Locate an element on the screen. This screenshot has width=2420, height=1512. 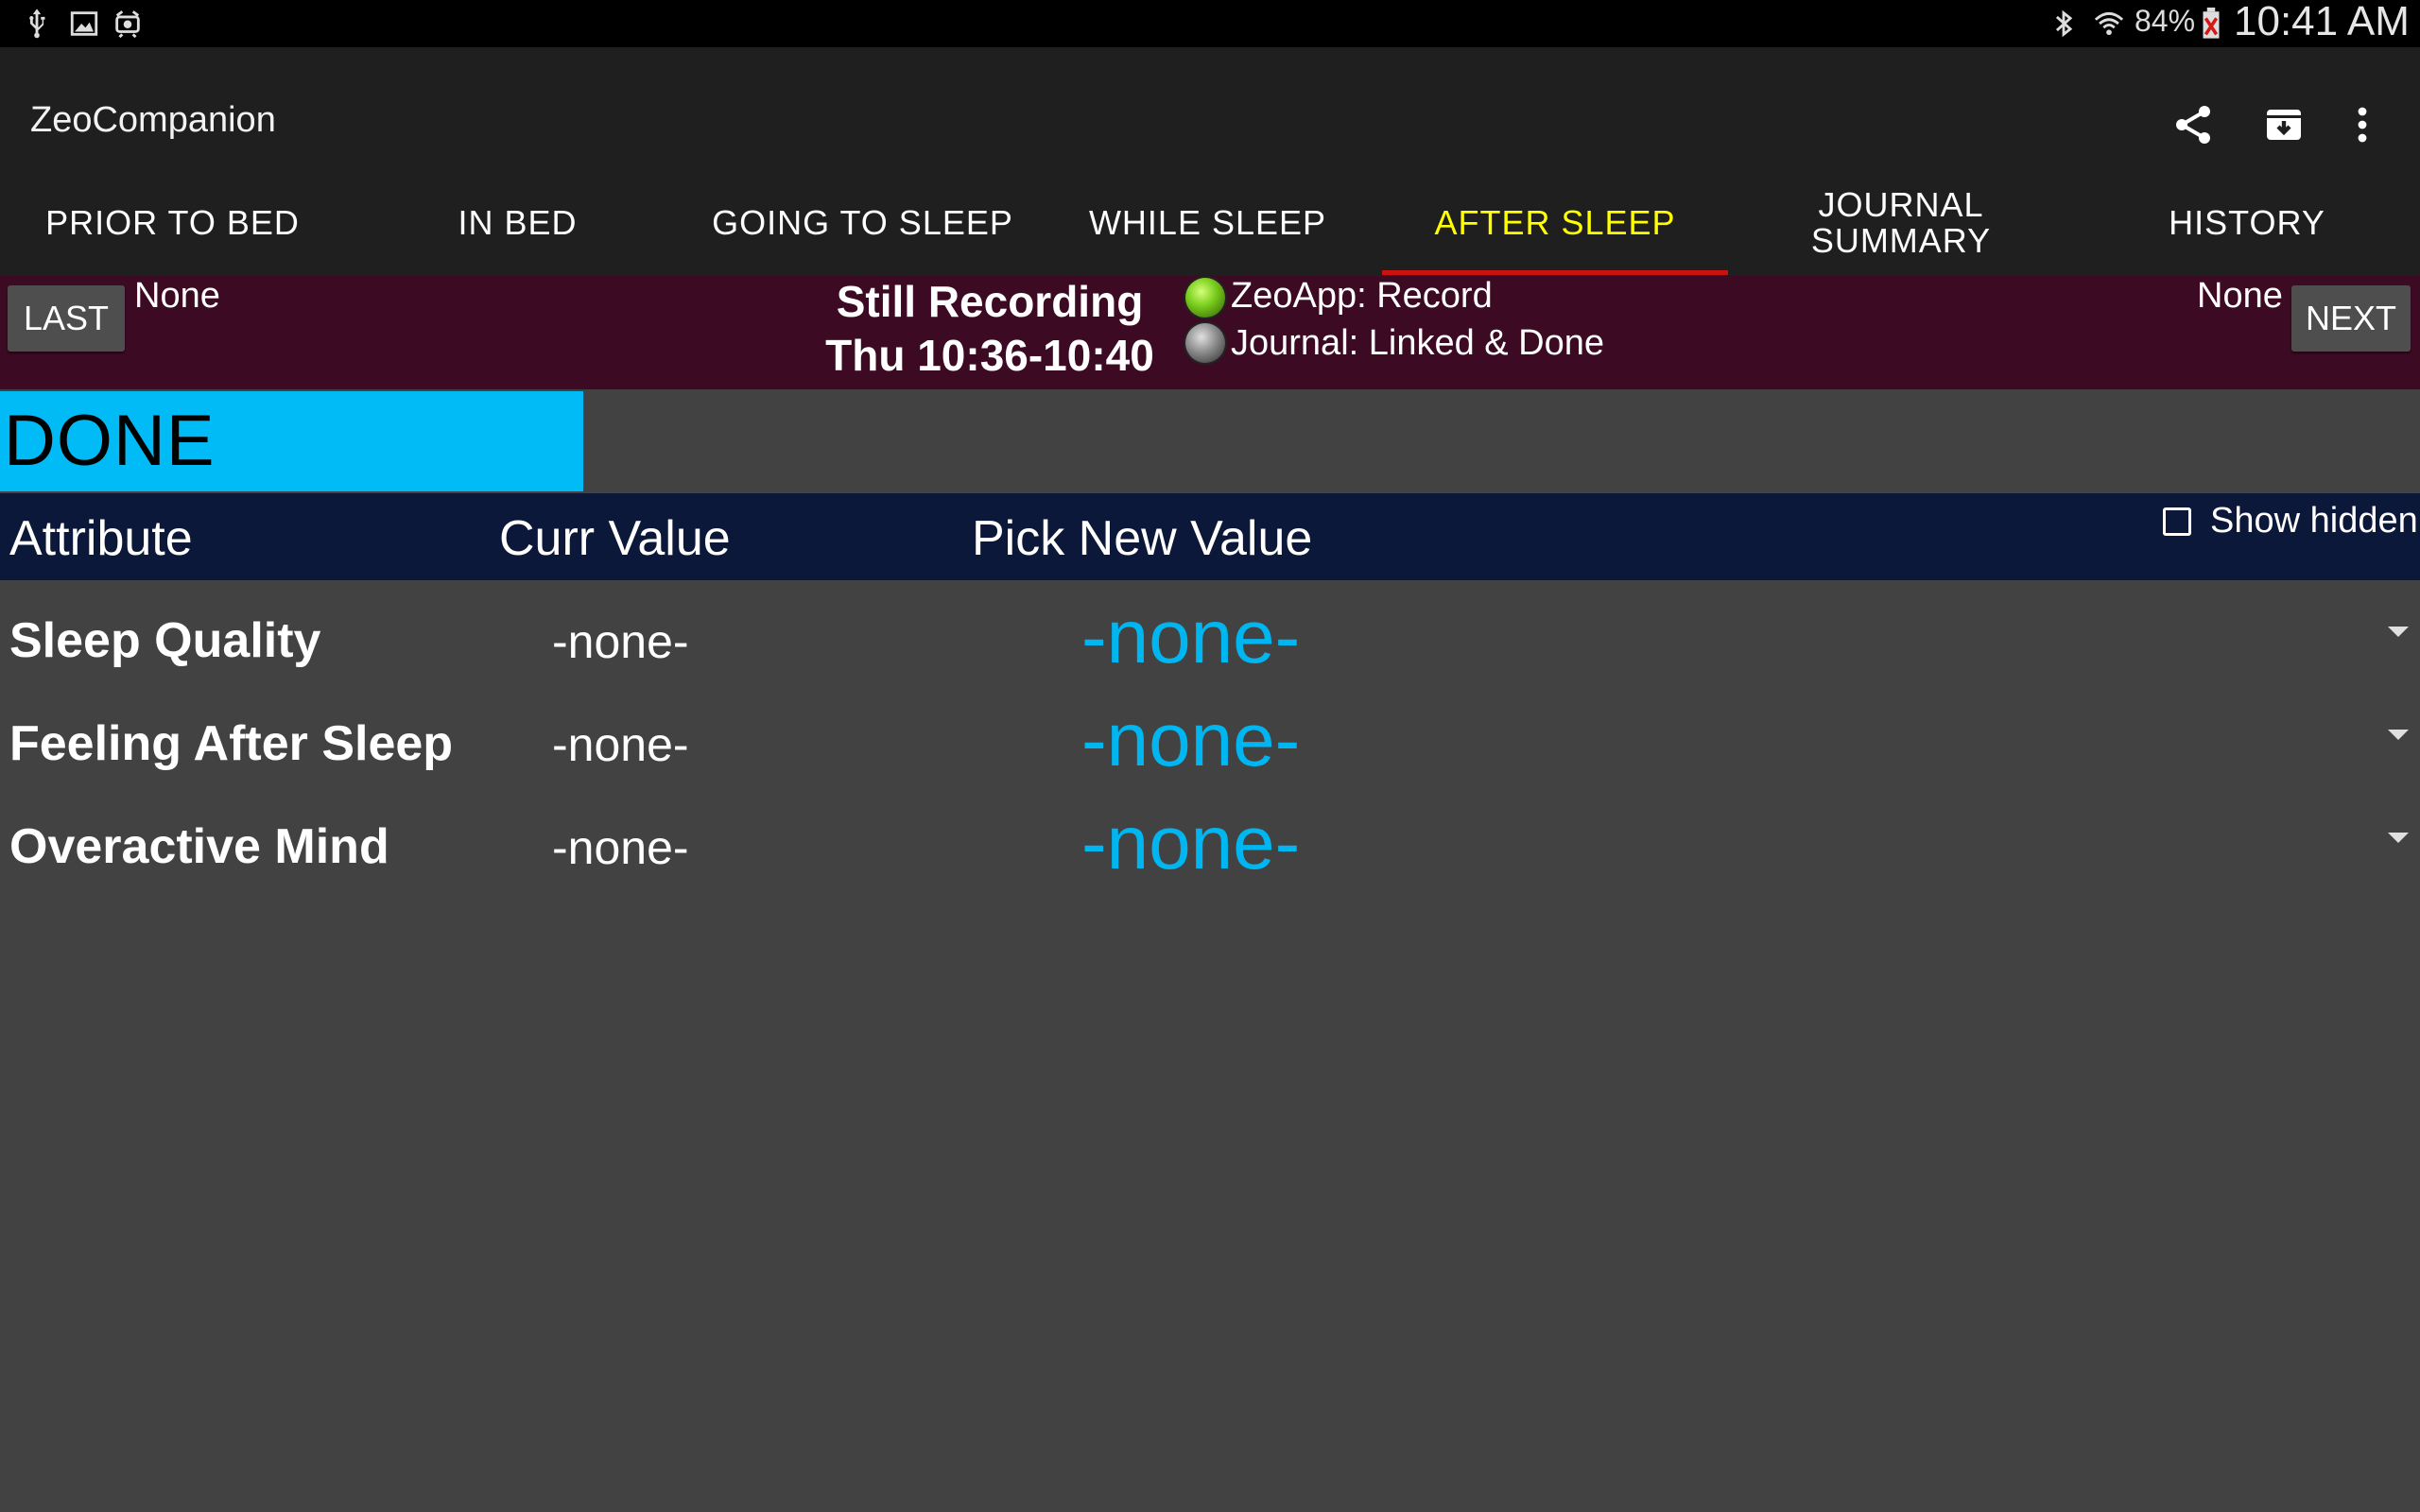
tab-going-to-sleep: GOING TO SLEEP is located at coordinates (863, 223).